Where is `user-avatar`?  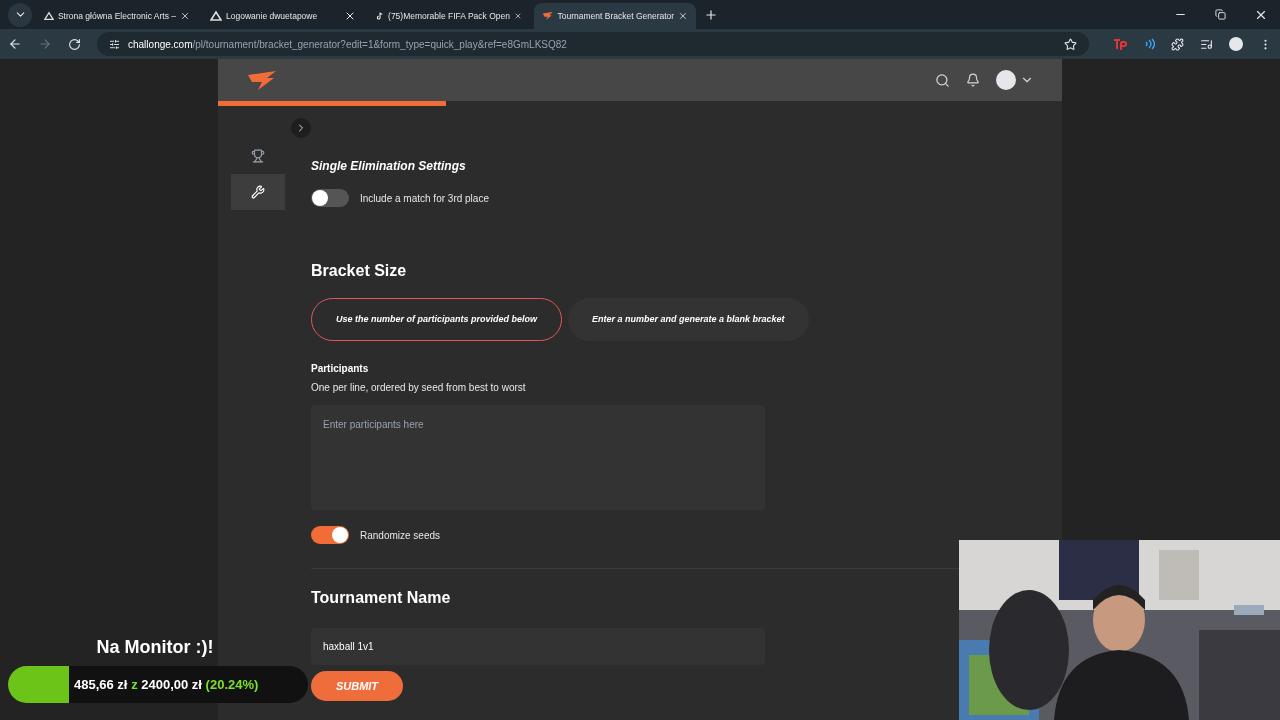 user-avatar is located at coordinates (1006, 80).